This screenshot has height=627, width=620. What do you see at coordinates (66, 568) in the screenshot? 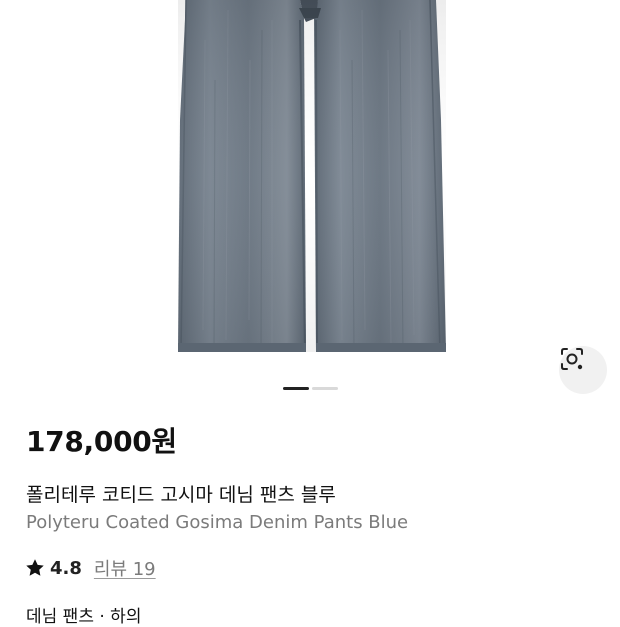
I see `rating-value: 4.8` at bounding box center [66, 568].